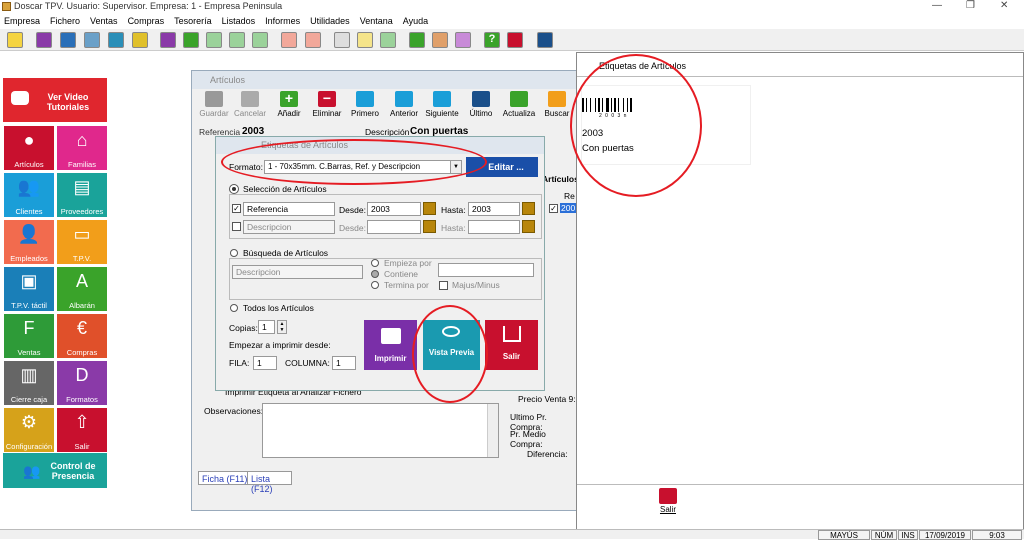 This screenshot has height=540, width=1024. Describe the element at coordinates (214, 104) in the screenshot. I see `save-button: Guardar` at that location.